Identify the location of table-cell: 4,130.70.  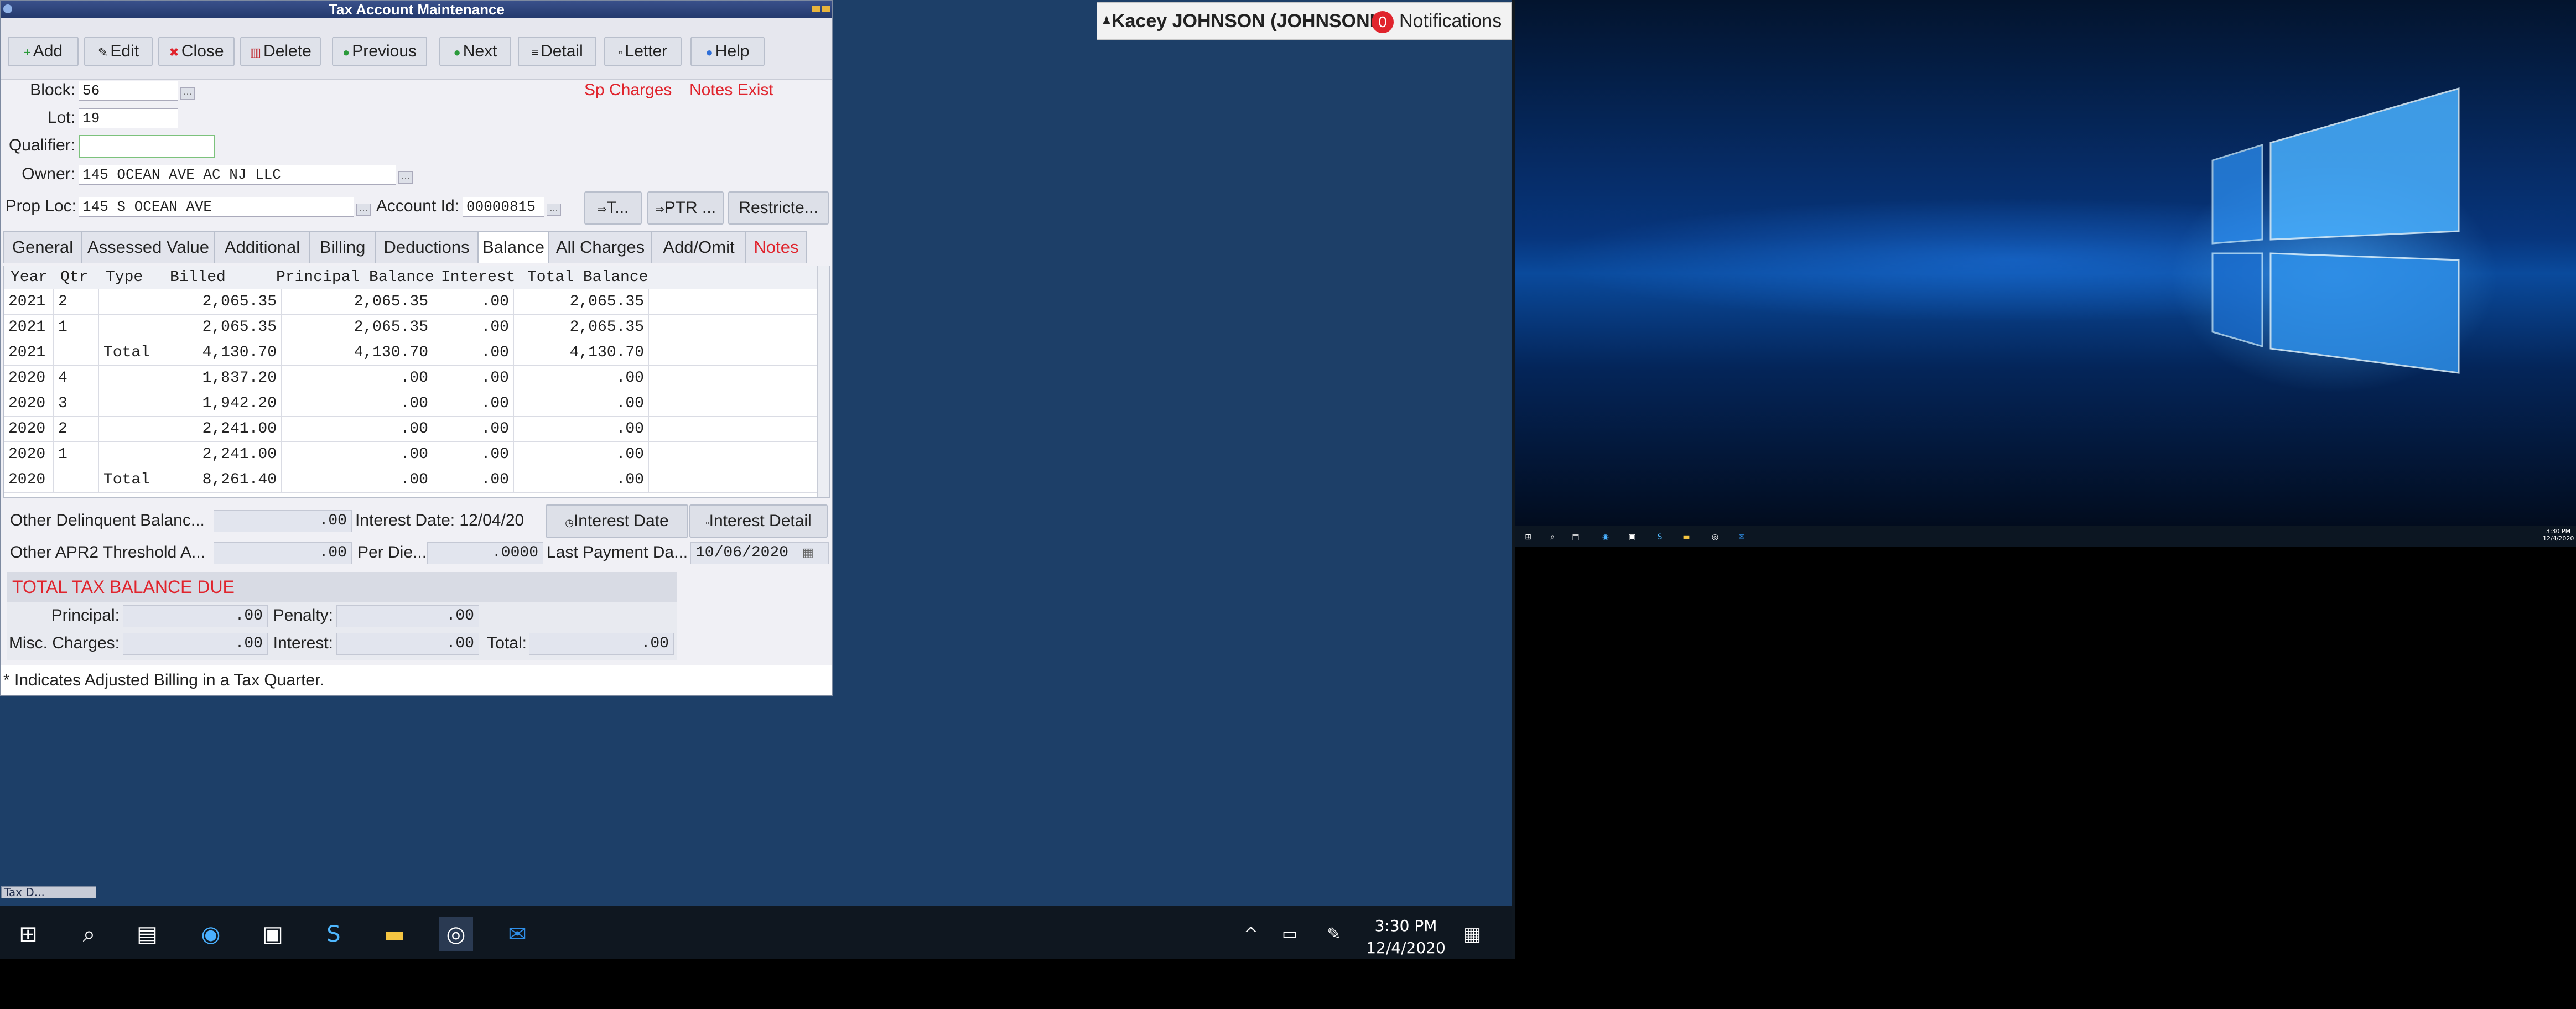
(218, 353).